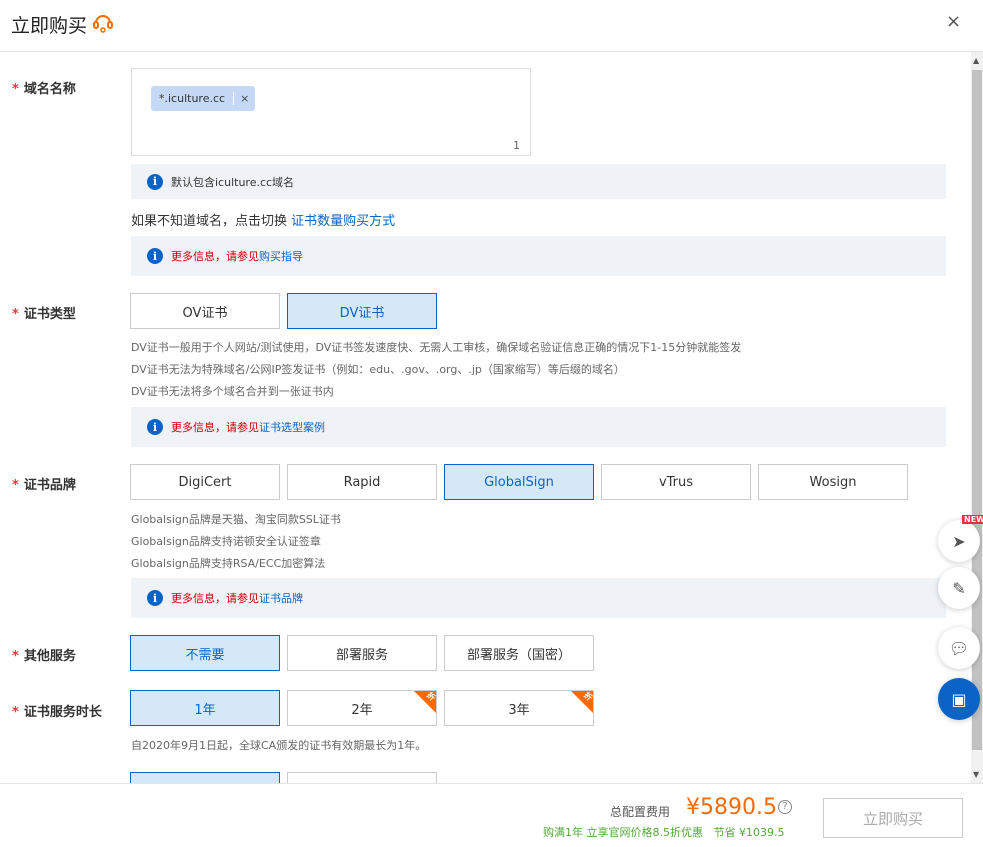 Image resolution: width=983 pixels, height=847 pixels. I want to click on default-domain-note: i 默认包含iculture.cc域名, so click(538, 181).